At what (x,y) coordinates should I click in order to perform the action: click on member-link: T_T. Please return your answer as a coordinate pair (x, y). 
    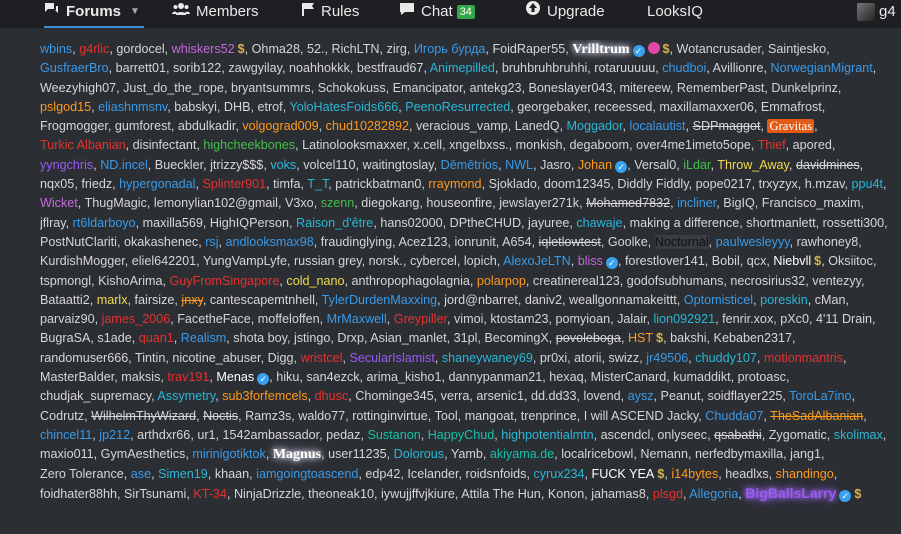
    Looking at the image, I should click on (317, 184).